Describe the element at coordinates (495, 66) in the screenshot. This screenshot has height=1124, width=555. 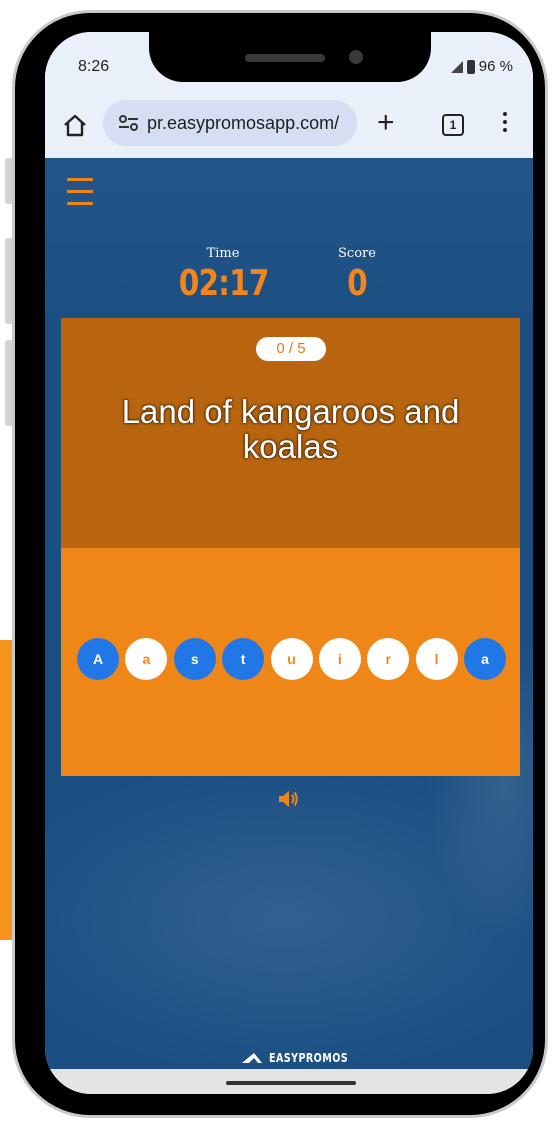
I see `battery-level: 96 %` at that location.